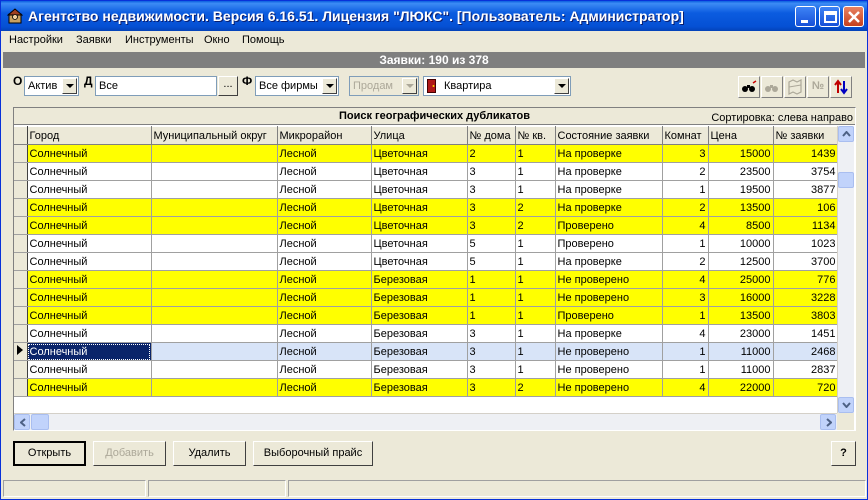  What do you see at coordinates (806, 297) in the screenshot?
I see `grid-cell-id: 3228` at bounding box center [806, 297].